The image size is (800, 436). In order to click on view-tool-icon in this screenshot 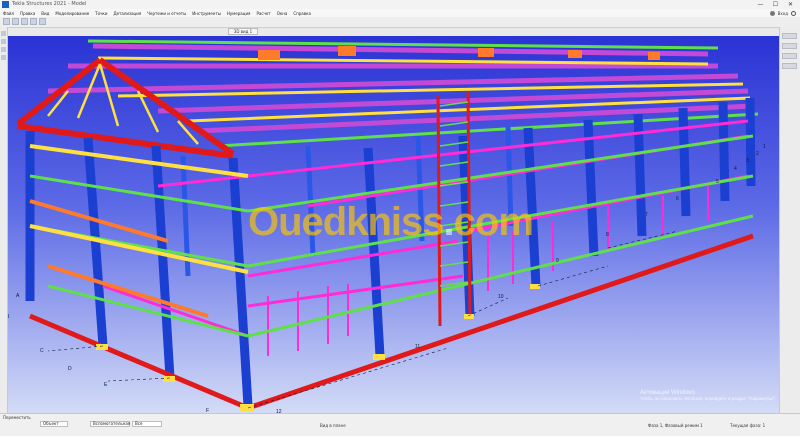, I will do `click(3, 49)`.